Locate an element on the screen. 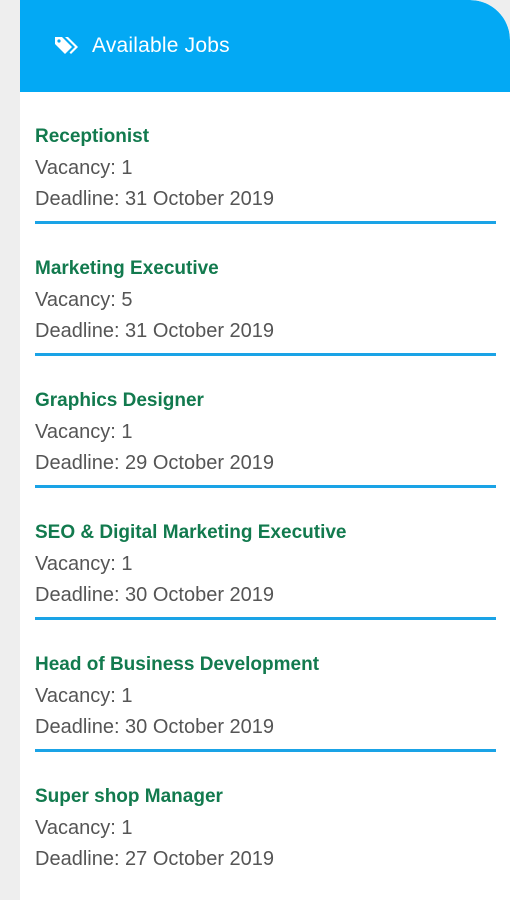 The image size is (510, 900). job-vacancy: Vacancy: 5 is located at coordinates (84, 300).